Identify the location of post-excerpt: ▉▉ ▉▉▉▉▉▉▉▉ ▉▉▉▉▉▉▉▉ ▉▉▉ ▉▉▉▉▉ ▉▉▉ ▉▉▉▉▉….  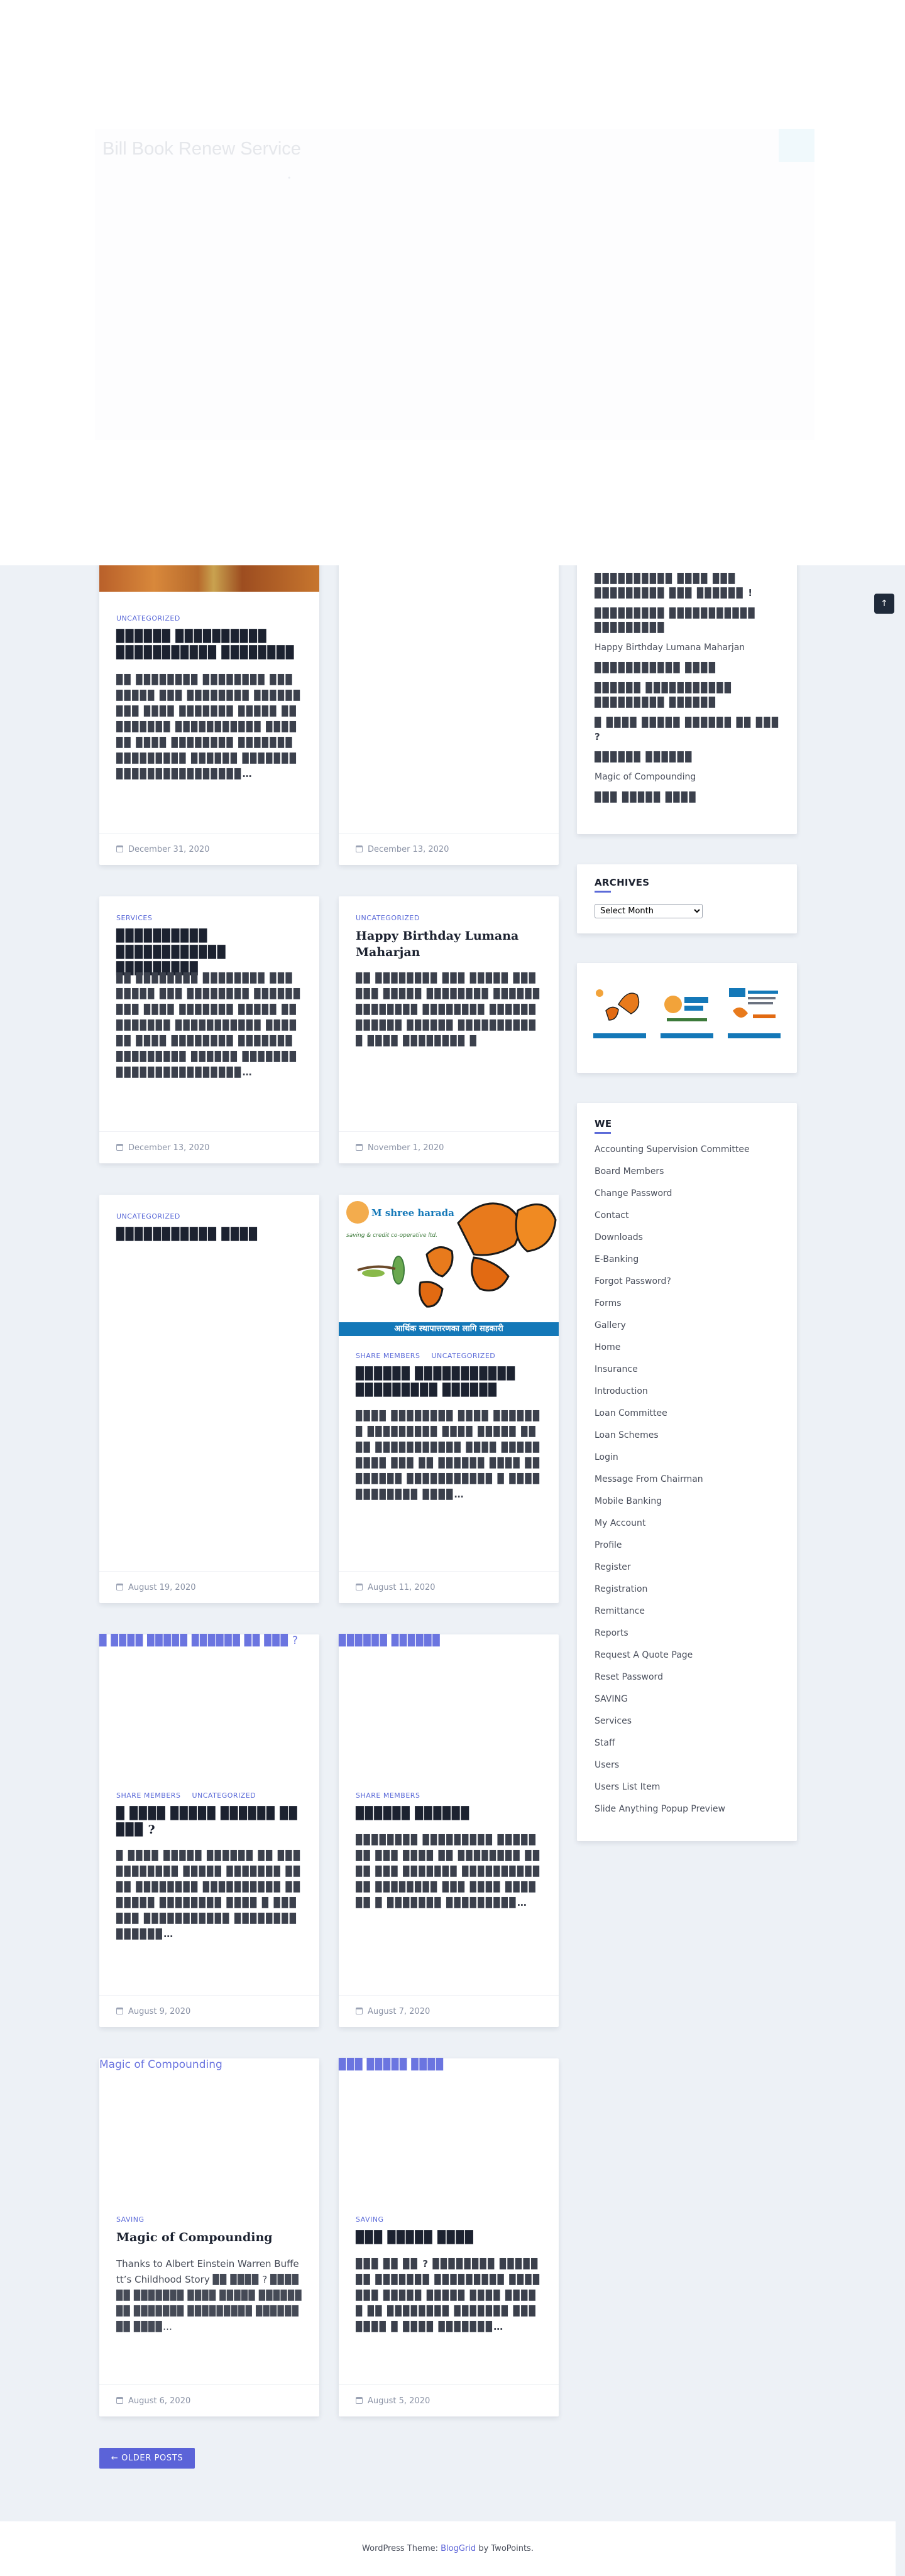
(209, 1025).